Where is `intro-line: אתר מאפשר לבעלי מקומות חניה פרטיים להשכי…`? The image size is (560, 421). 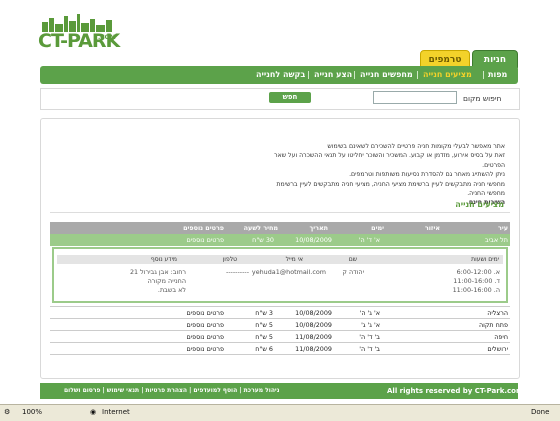 intro-line: אתר מאפשר לבעלי מקומות חניה פרטיים להשכי… is located at coordinates (416, 146).